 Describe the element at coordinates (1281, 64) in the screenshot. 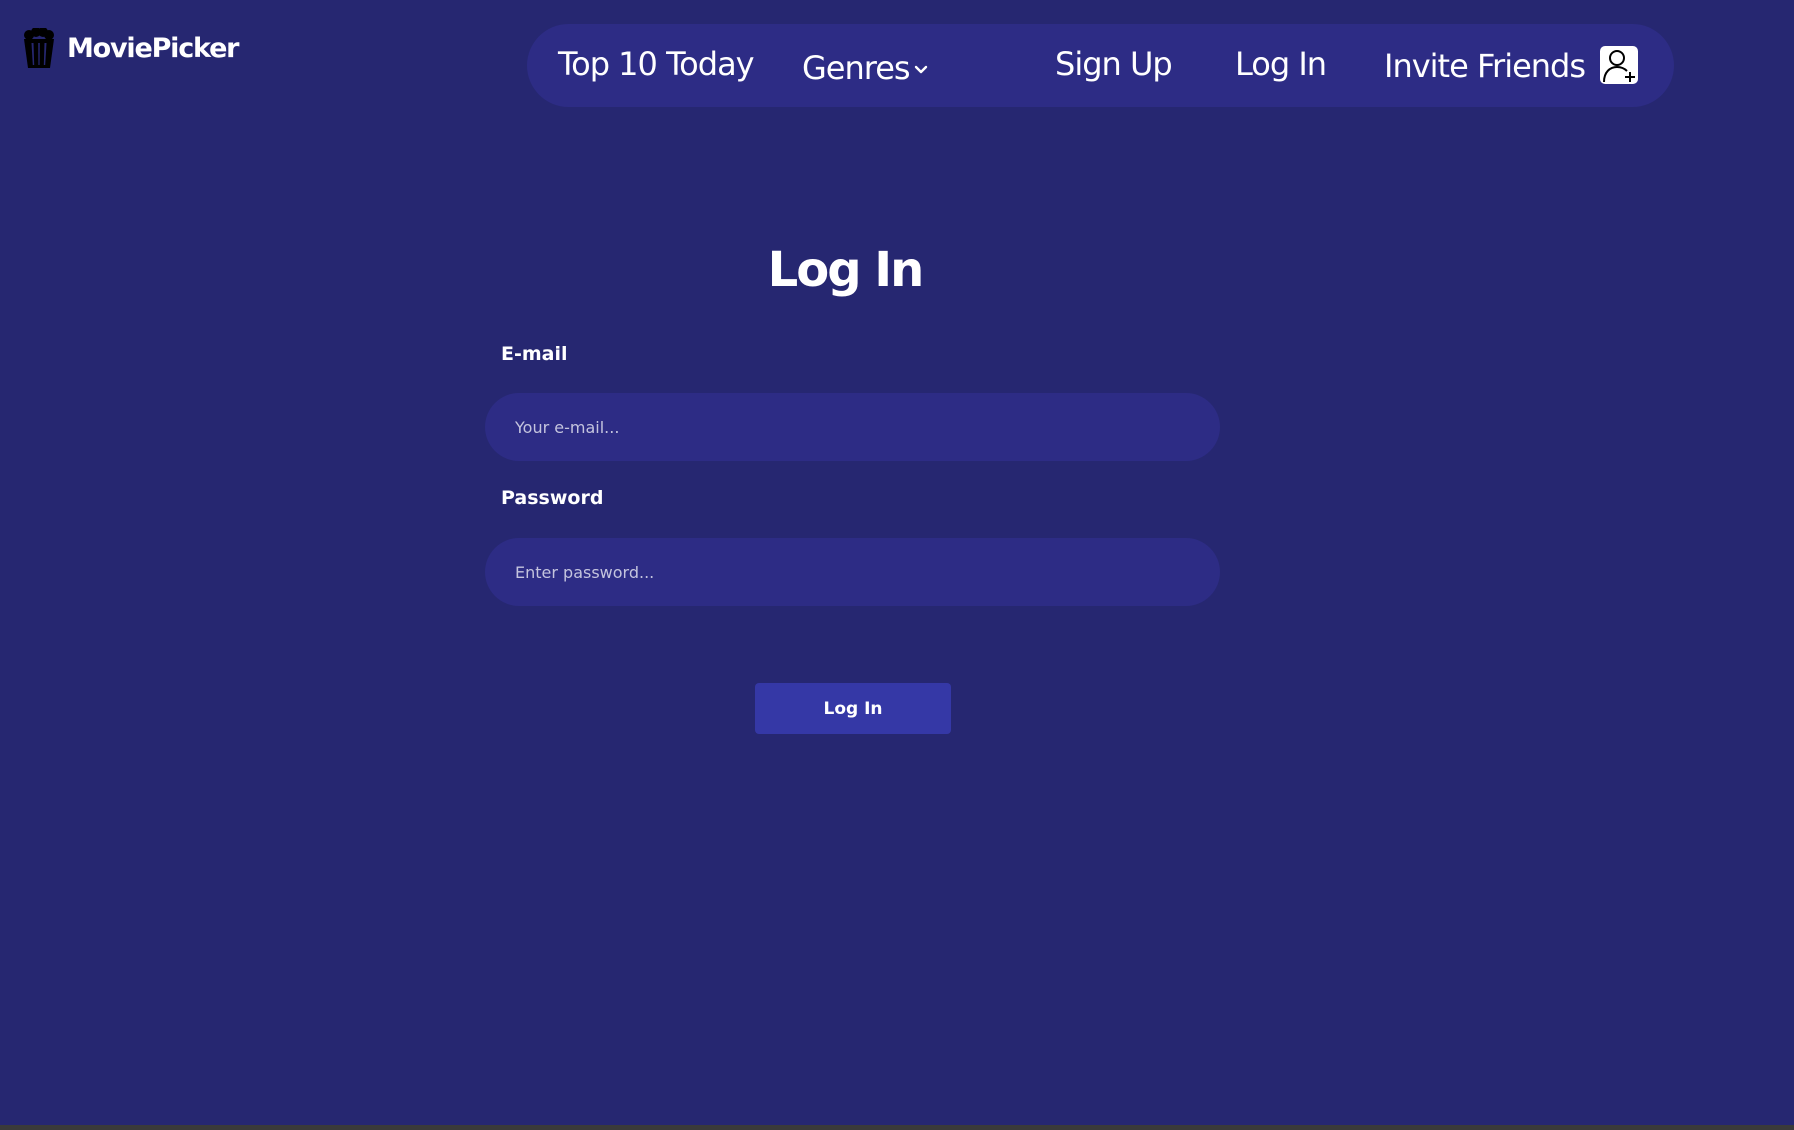

I see `nav-log-in: Log In` at that location.